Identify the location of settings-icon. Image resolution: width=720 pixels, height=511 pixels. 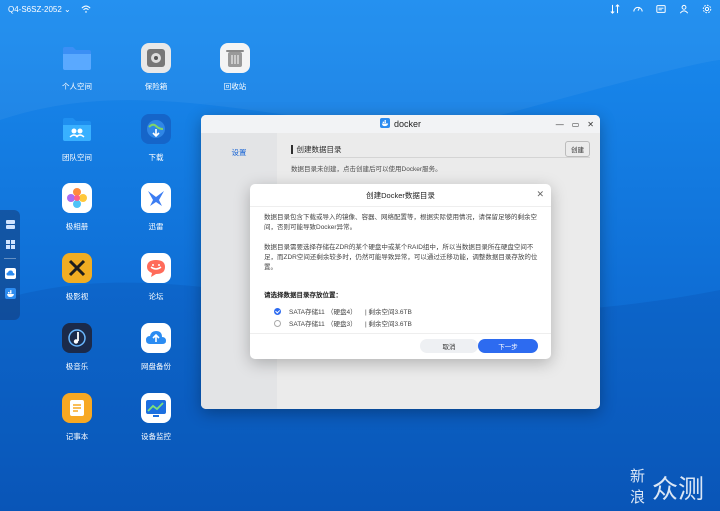
(707, 9).